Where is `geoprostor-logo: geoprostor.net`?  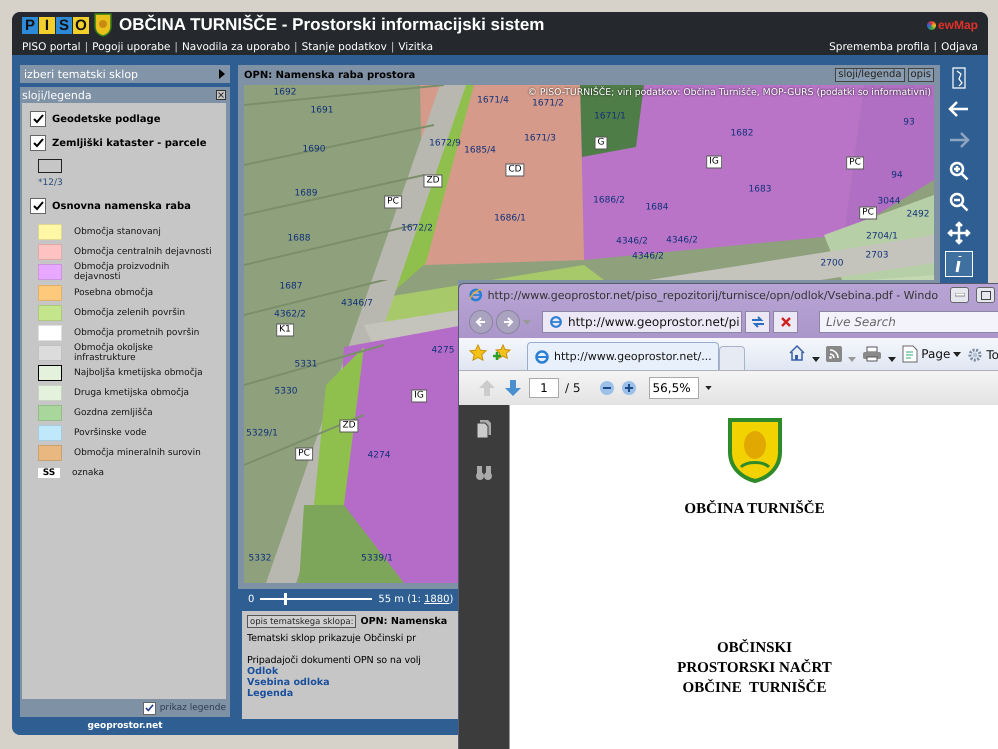 geoprostor-logo: geoprostor.net is located at coordinates (125, 727).